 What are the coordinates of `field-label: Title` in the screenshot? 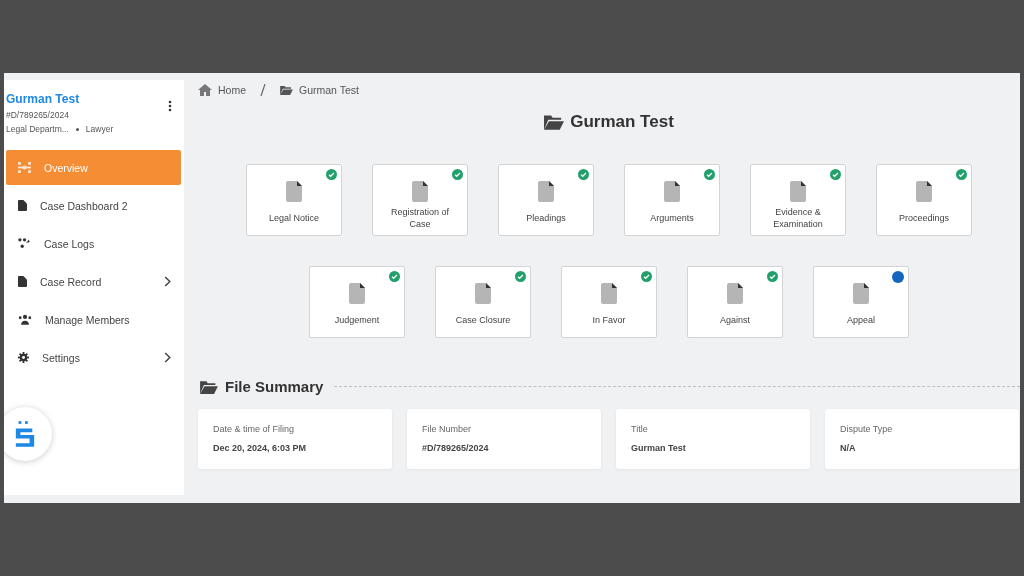 It's located at (640, 429).